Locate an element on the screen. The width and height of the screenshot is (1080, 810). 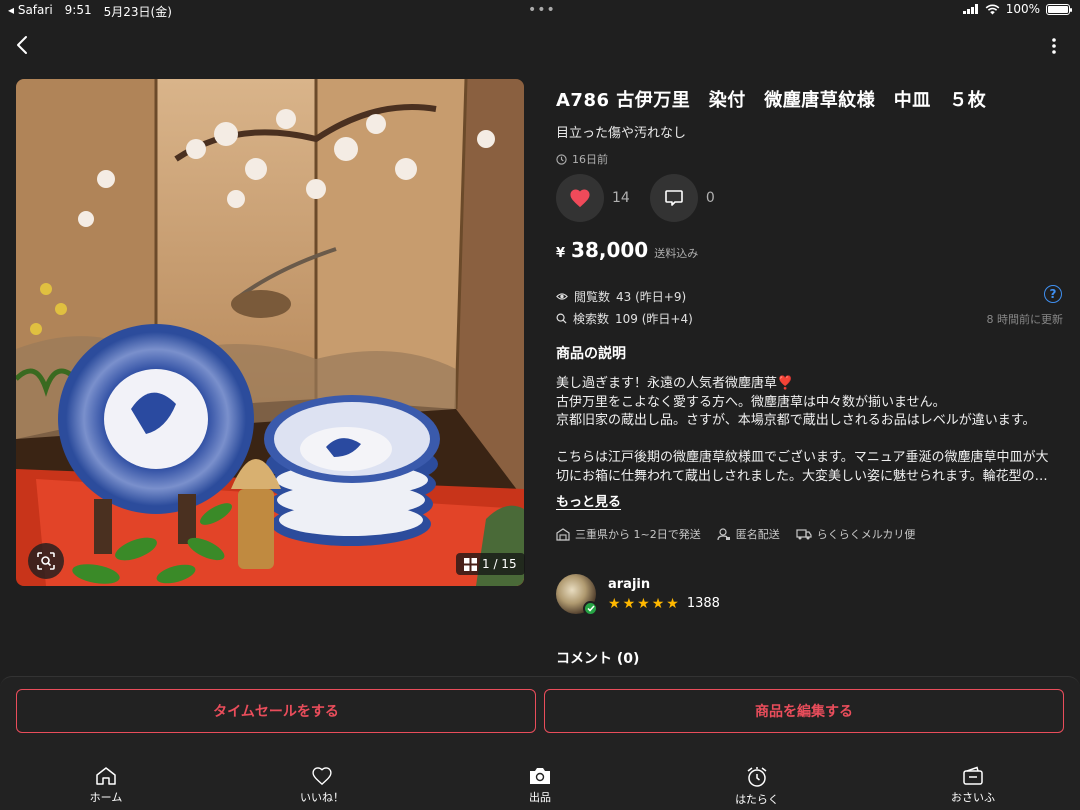
tab-sell: 出品 is located at coordinates (540, 785).